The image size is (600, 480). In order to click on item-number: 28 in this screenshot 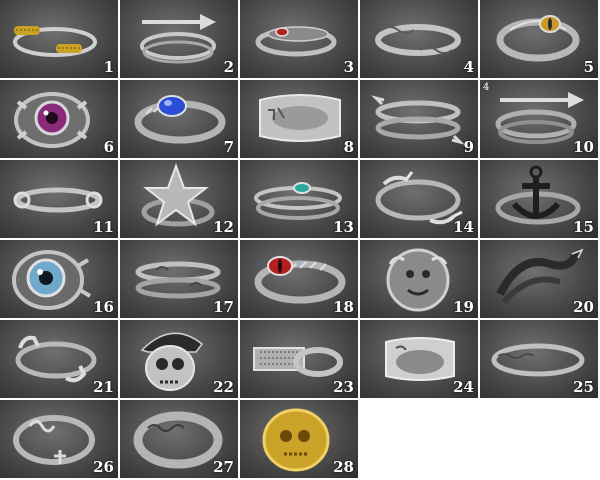, I will do `click(343, 467)`.